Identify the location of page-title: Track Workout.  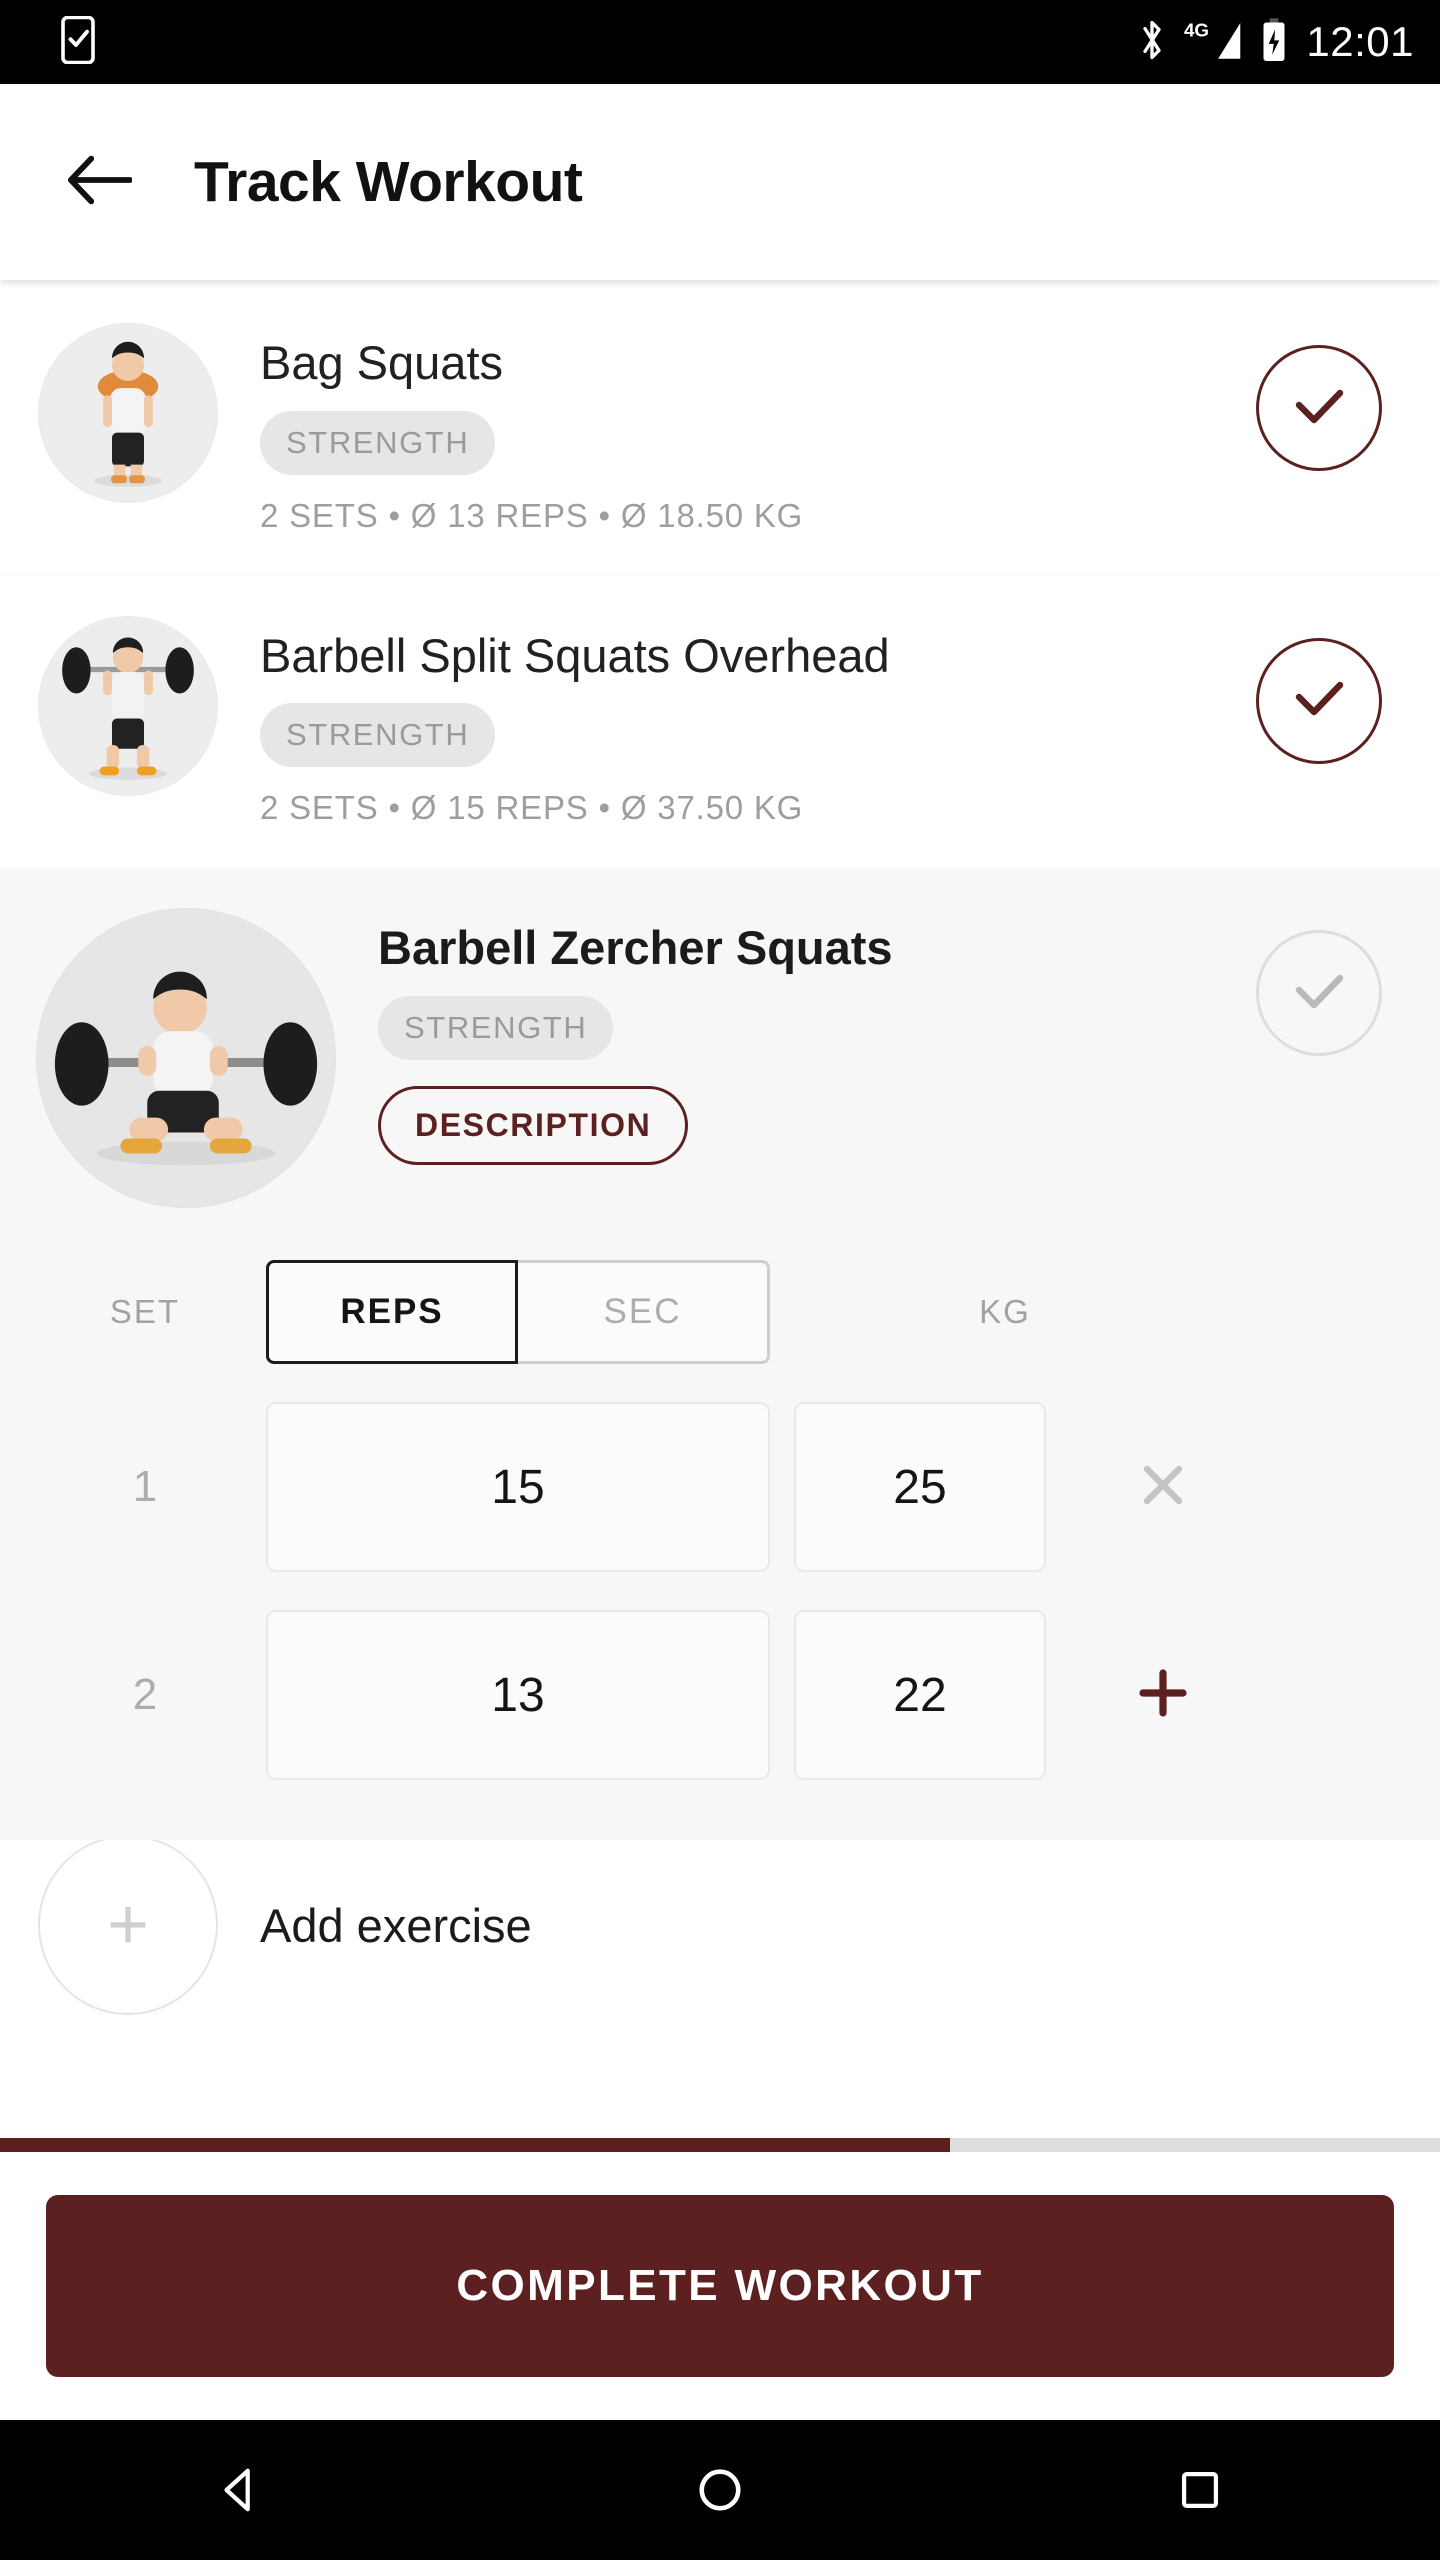
(388, 182).